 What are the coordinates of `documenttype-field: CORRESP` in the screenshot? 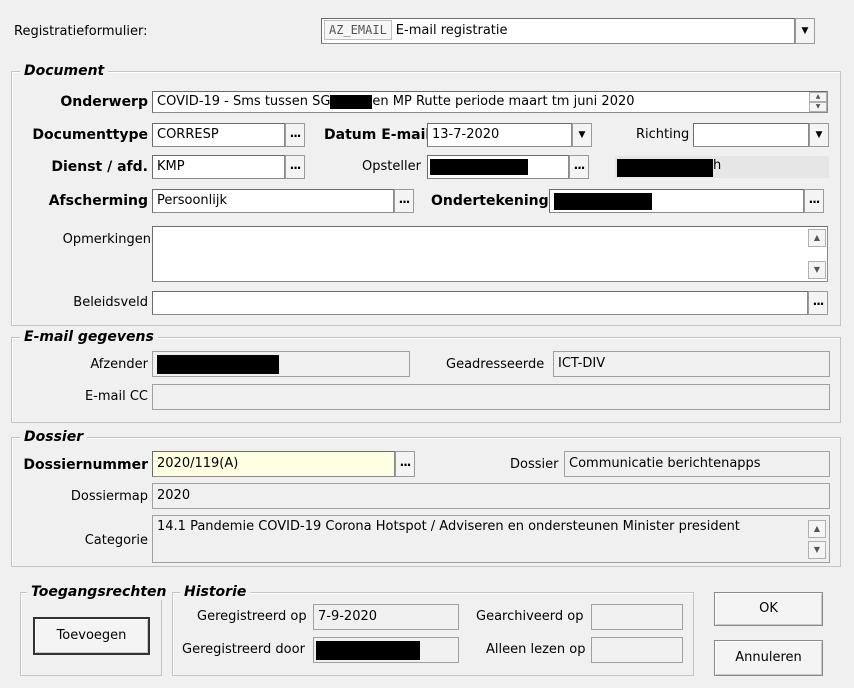 It's located at (218, 135).